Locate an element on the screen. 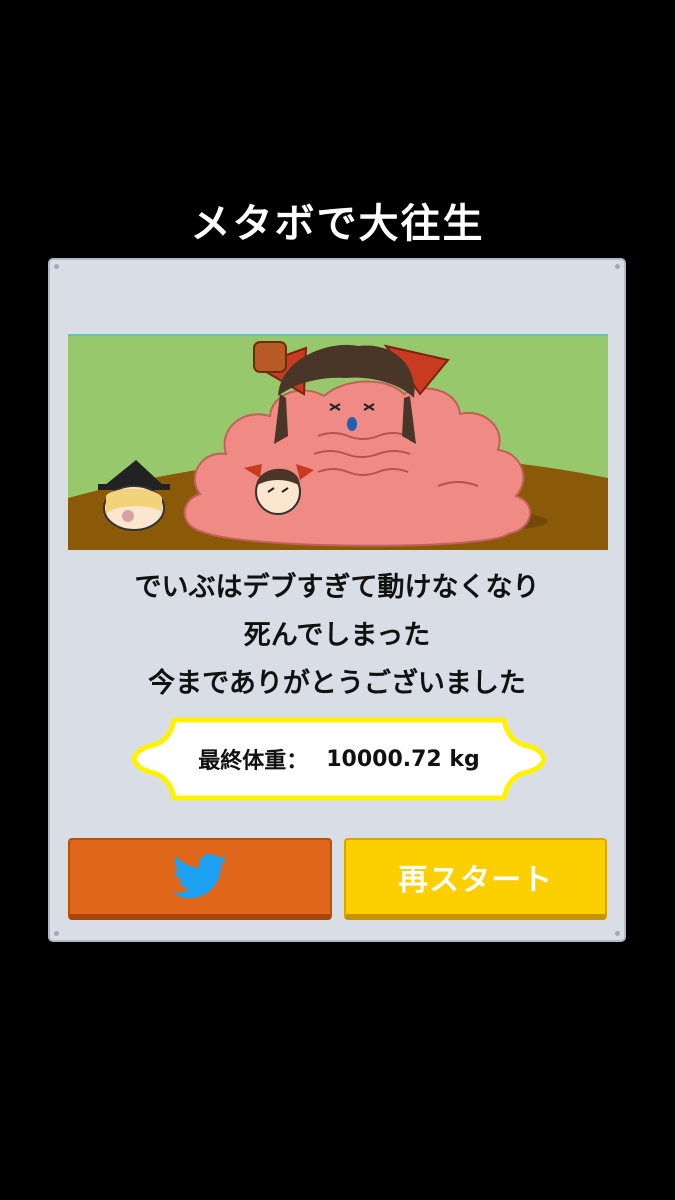 The height and width of the screenshot is (1200, 675). final-weight-badge: 最終体重： 10000.72 kg is located at coordinates (339, 759).